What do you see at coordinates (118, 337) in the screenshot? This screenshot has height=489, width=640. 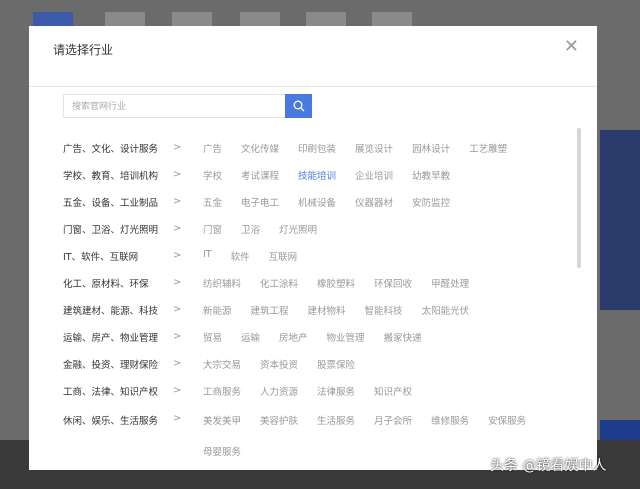 I see `category-label: 运输、房产、物业管理` at bounding box center [118, 337].